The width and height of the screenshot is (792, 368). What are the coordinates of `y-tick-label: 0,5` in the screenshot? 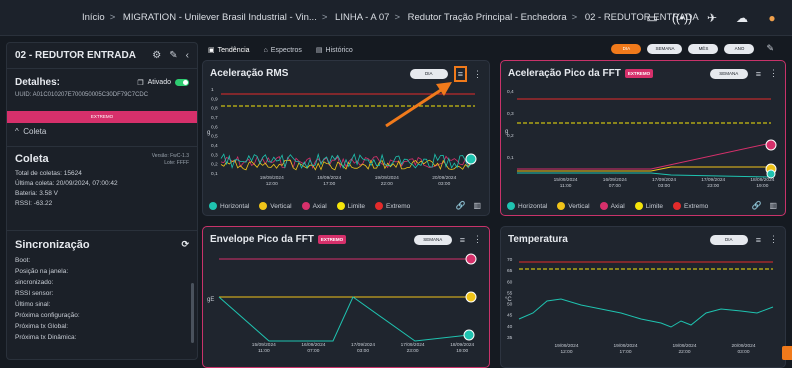 It's located at (214, 137).